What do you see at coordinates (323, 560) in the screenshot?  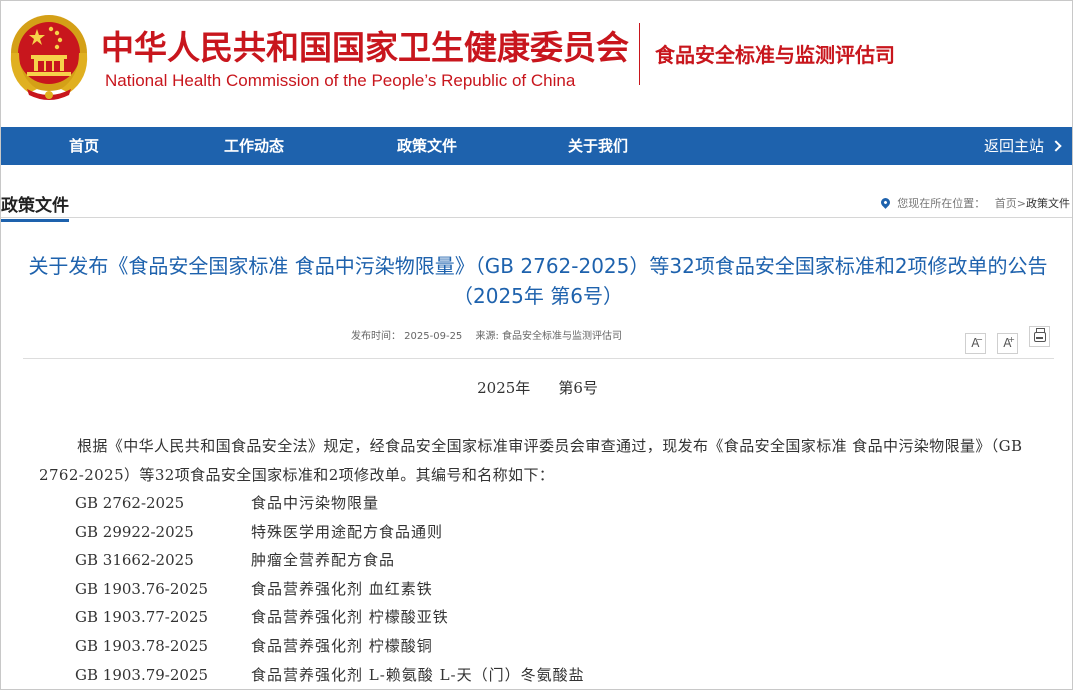 I see `standard-name: 肿瘤全营养配方食品` at bounding box center [323, 560].